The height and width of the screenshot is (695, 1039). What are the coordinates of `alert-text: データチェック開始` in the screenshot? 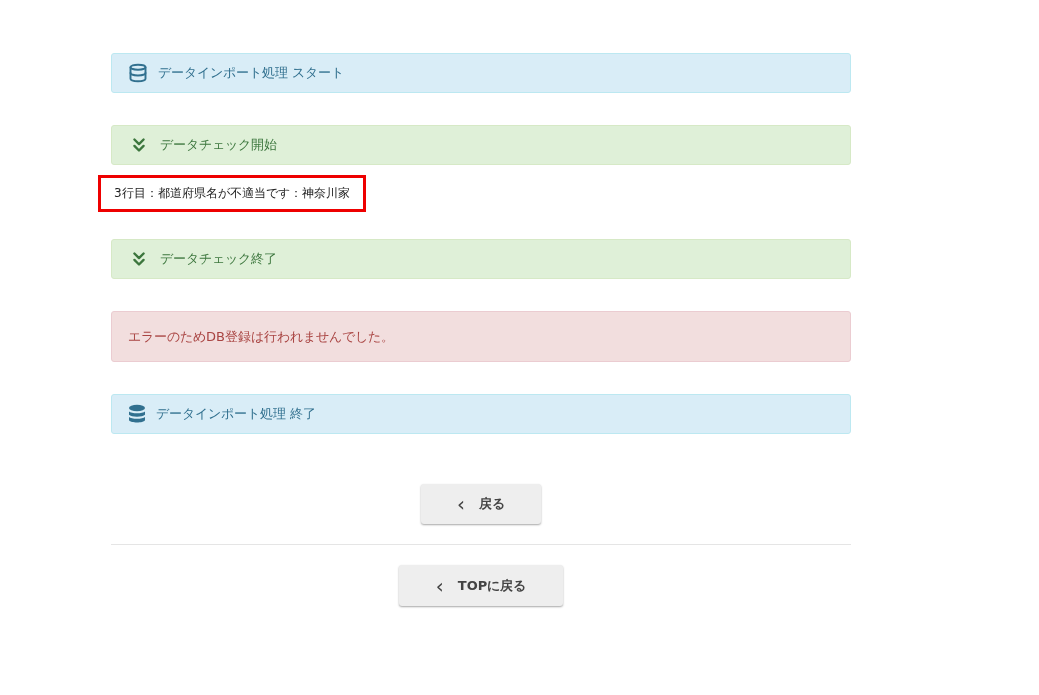 It's located at (218, 145).